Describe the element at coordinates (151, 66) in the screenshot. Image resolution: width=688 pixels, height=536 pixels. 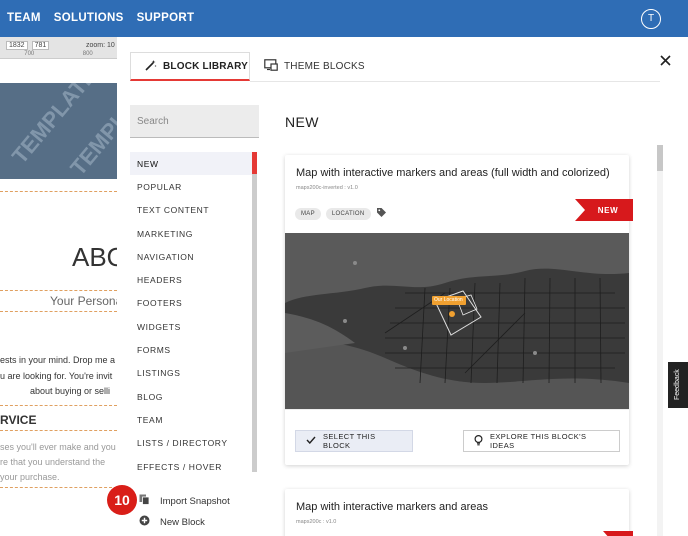
I see `magic-wand-icon` at that location.